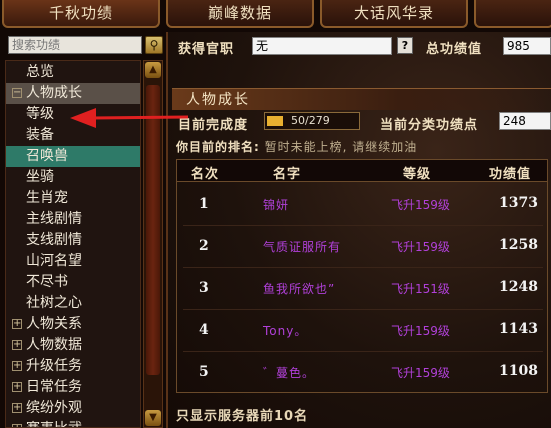 The width and height of the screenshot is (551, 428). Describe the element at coordinates (362, 288) in the screenshot. I see `table-row: 3 鱼我所欲也” 飞升151级 1248` at that location.